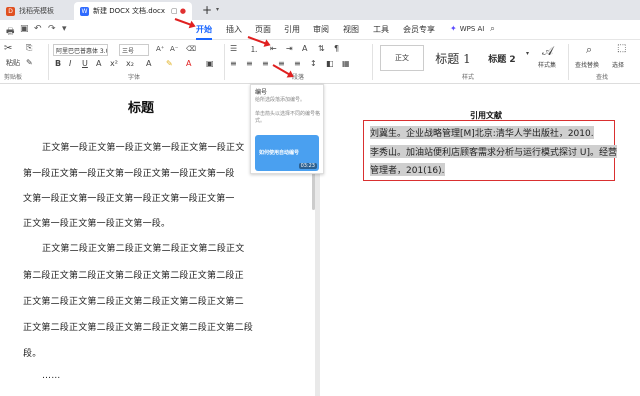 The width and height of the screenshot is (640, 396). I want to click on more-icon: ▾, so click(64, 29).